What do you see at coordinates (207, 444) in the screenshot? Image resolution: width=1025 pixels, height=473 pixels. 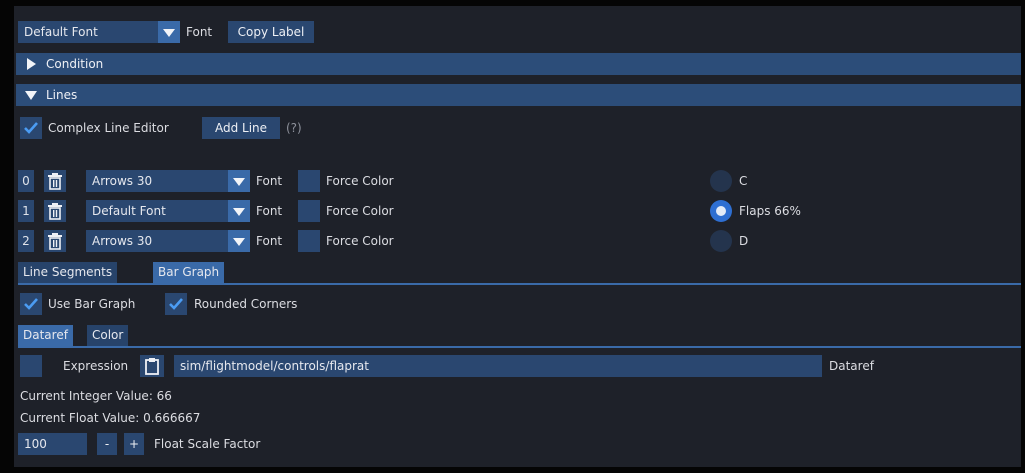 I see `float-scale-label: Float Scale Factor` at bounding box center [207, 444].